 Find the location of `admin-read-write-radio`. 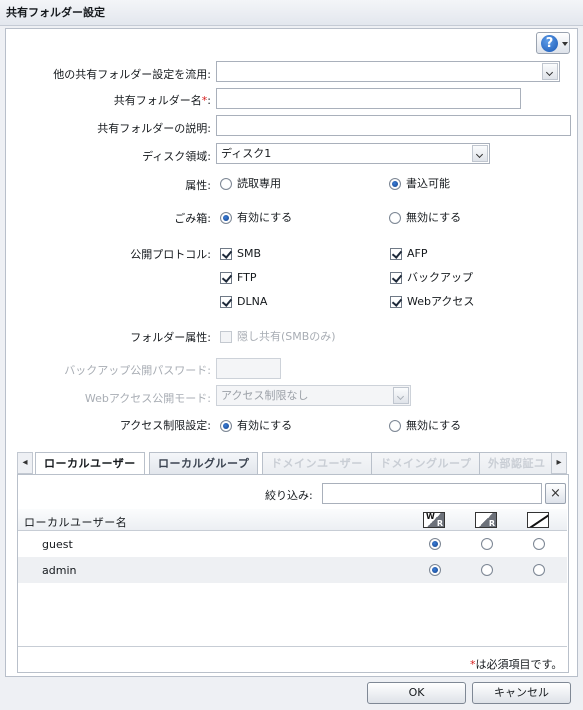

admin-read-write-radio is located at coordinates (437, 569).